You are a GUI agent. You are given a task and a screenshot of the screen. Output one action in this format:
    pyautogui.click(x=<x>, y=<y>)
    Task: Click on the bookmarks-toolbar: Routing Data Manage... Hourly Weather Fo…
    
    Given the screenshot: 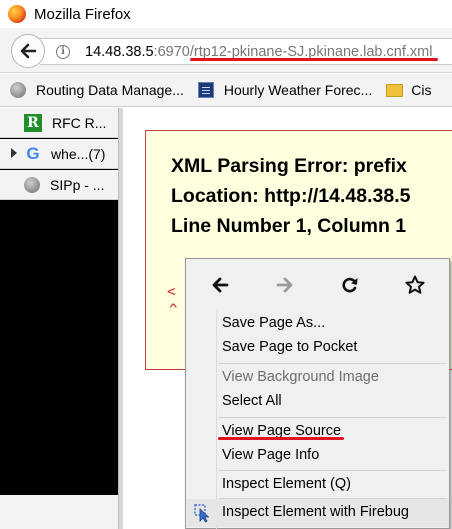 What is the action you would take?
    pyautogui.click(x=226, y=90)
    